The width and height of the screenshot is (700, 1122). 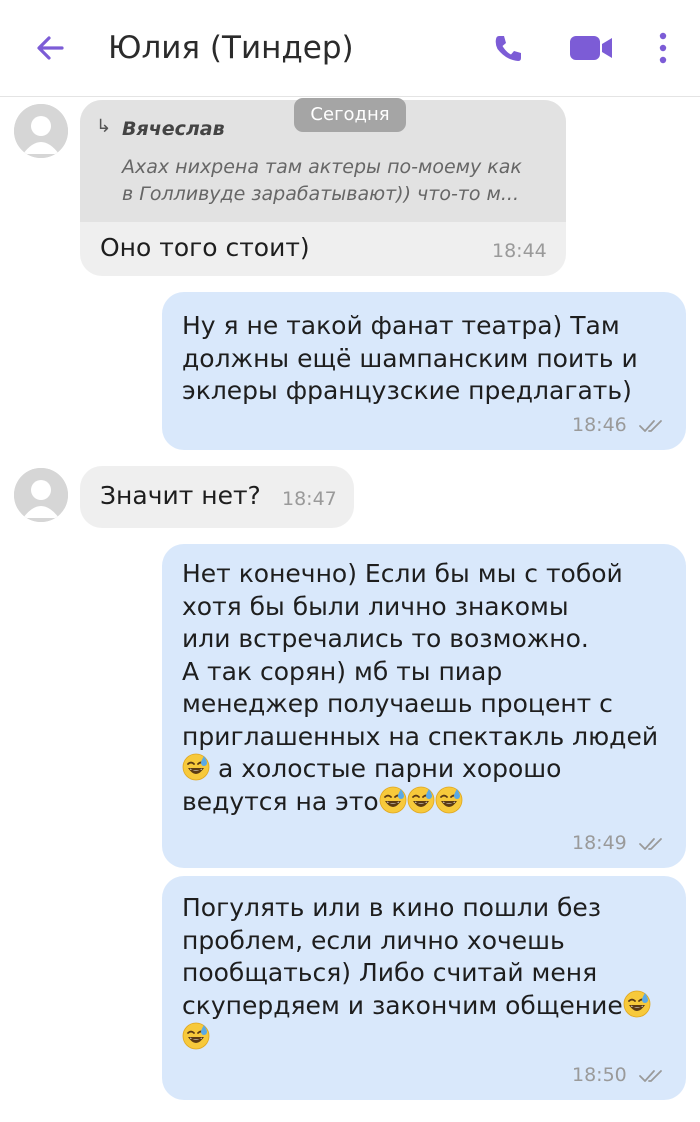 I want to click on message-text: Оно того стоит), so click(x=205, y=247).